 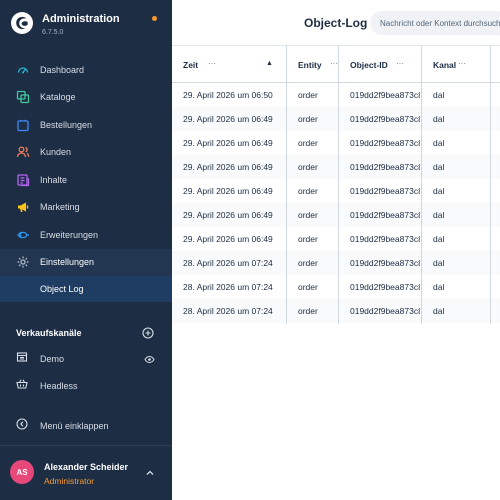 What do you see at coordinates (69, 481) in the screenshot?
I see `user-role: Administrator` at bounding box center [69, 481].